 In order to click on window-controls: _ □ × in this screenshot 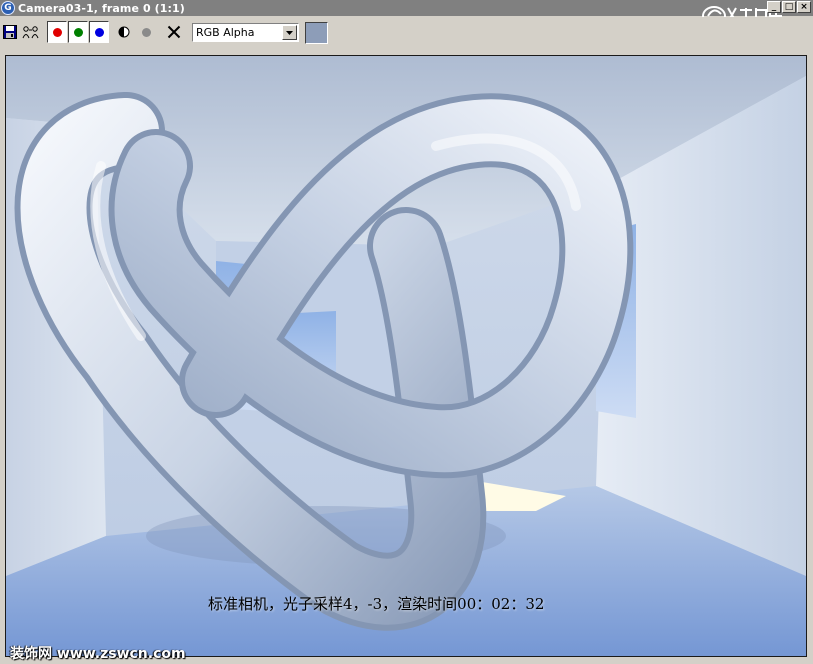, I will do `click(789, 7)`.